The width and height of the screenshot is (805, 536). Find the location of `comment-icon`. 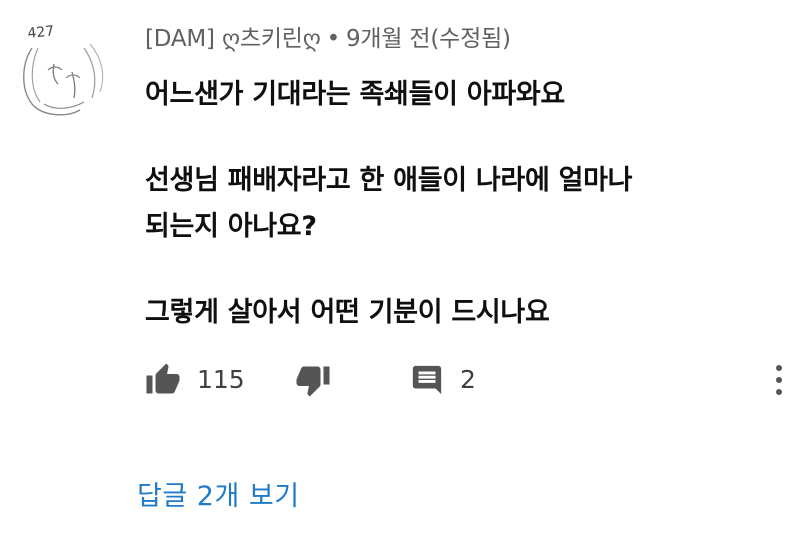

comment-icon is located at coordinates (427, 380).